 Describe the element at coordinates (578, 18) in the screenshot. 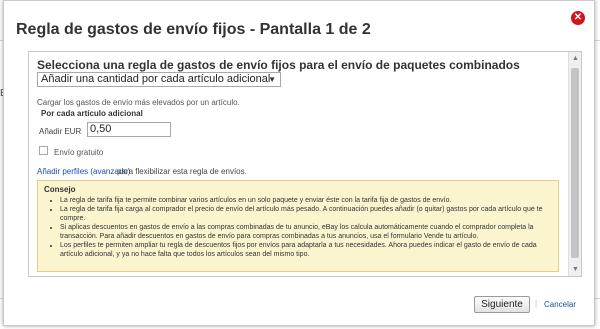

I see `close-icon: ✕` at that location.